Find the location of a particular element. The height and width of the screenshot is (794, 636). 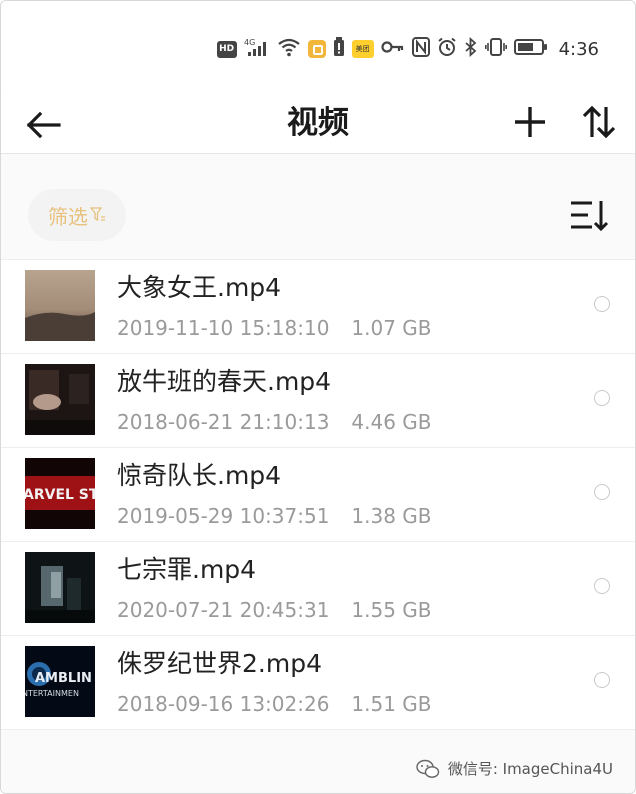

app-header: 视频 is located at coordinates (318, 122).